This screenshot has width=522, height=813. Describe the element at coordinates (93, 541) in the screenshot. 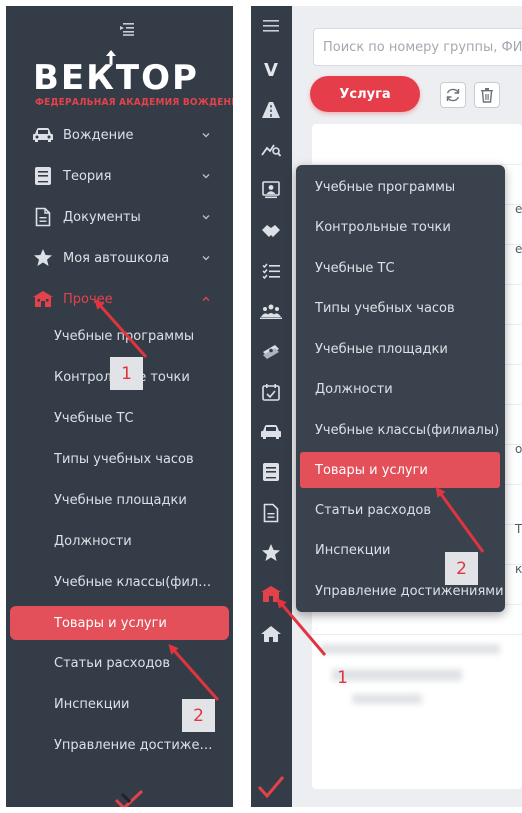

I see `submenu-item-label: Должности` at that location.